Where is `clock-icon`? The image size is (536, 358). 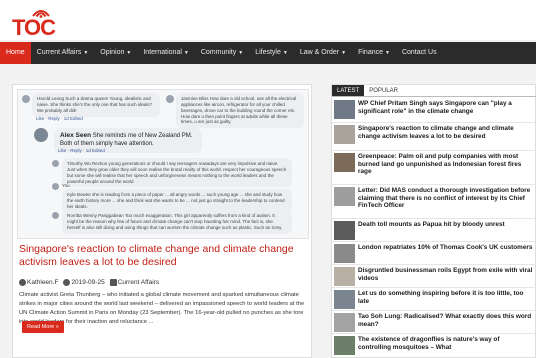 clock-icon is located at coordinates (67, 282).